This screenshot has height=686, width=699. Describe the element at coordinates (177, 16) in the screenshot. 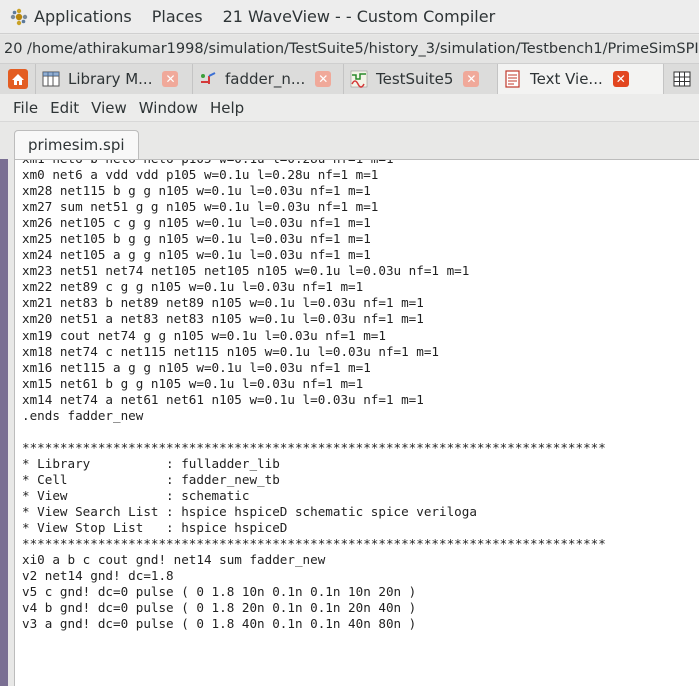

I see `places-menu: Places` at that location.